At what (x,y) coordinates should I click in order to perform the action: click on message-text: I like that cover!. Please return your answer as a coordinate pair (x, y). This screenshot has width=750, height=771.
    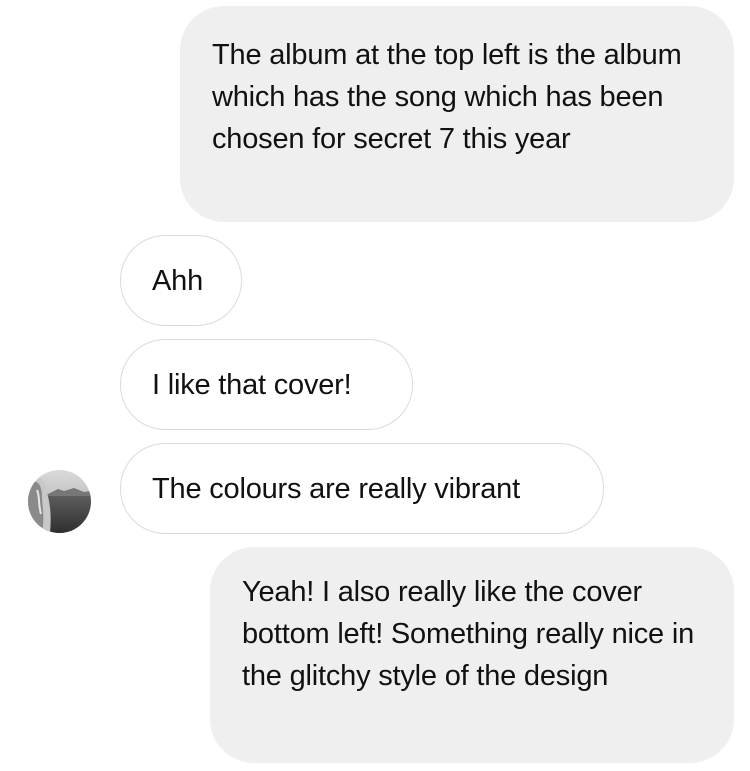
    Looking at the image, I should click on (252, 384).